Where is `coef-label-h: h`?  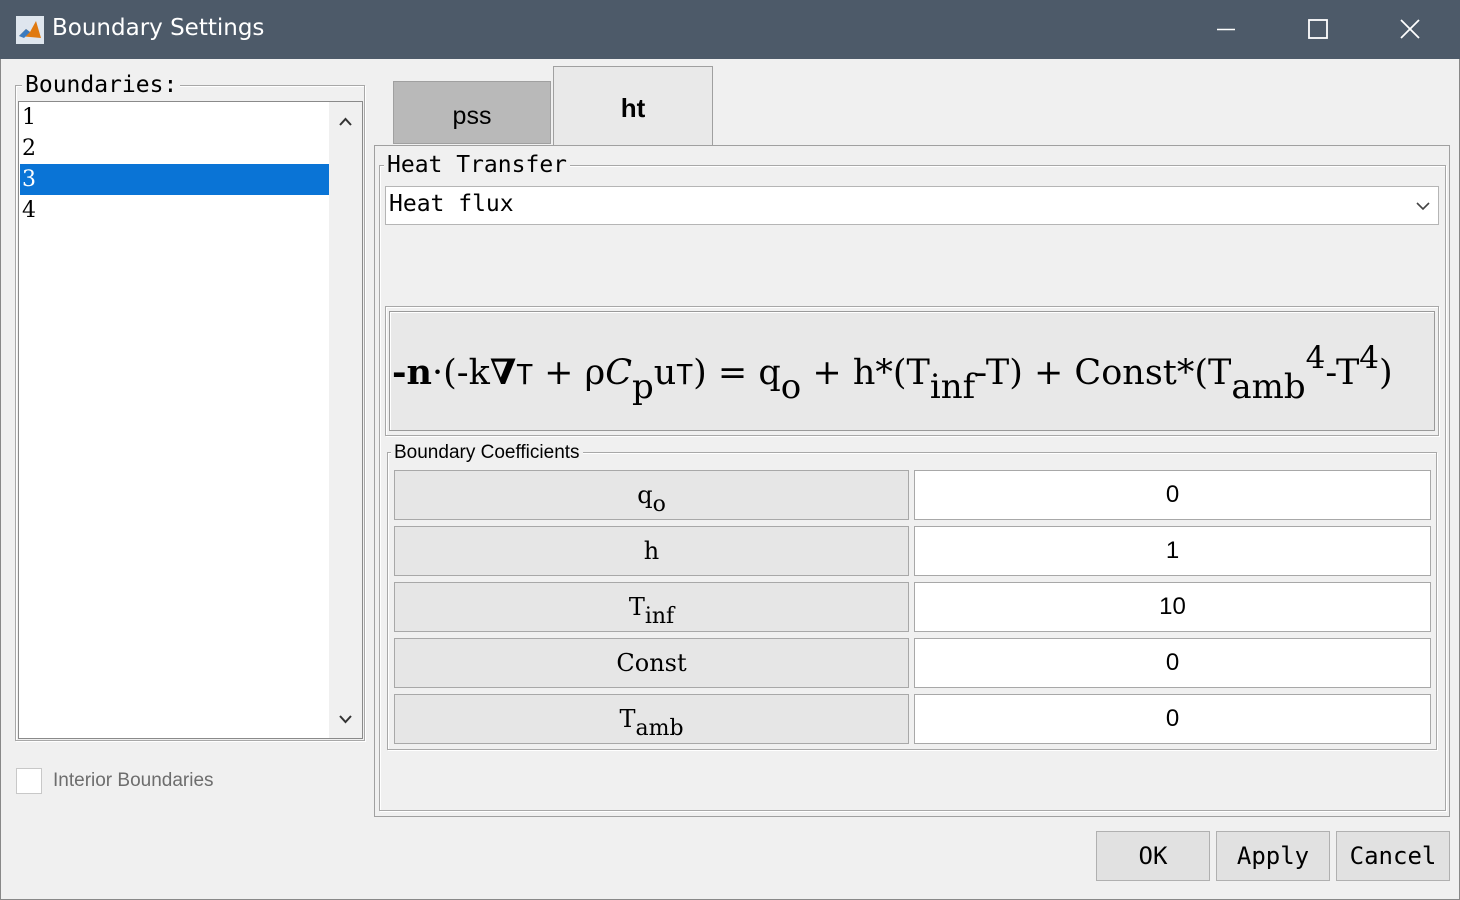 coef-label-h: h is located at coordinates (651, 551).